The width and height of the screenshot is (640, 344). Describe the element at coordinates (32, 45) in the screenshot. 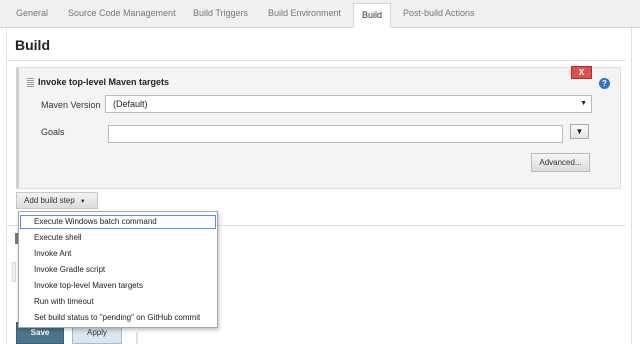

I see `section-title: Build` at that location.